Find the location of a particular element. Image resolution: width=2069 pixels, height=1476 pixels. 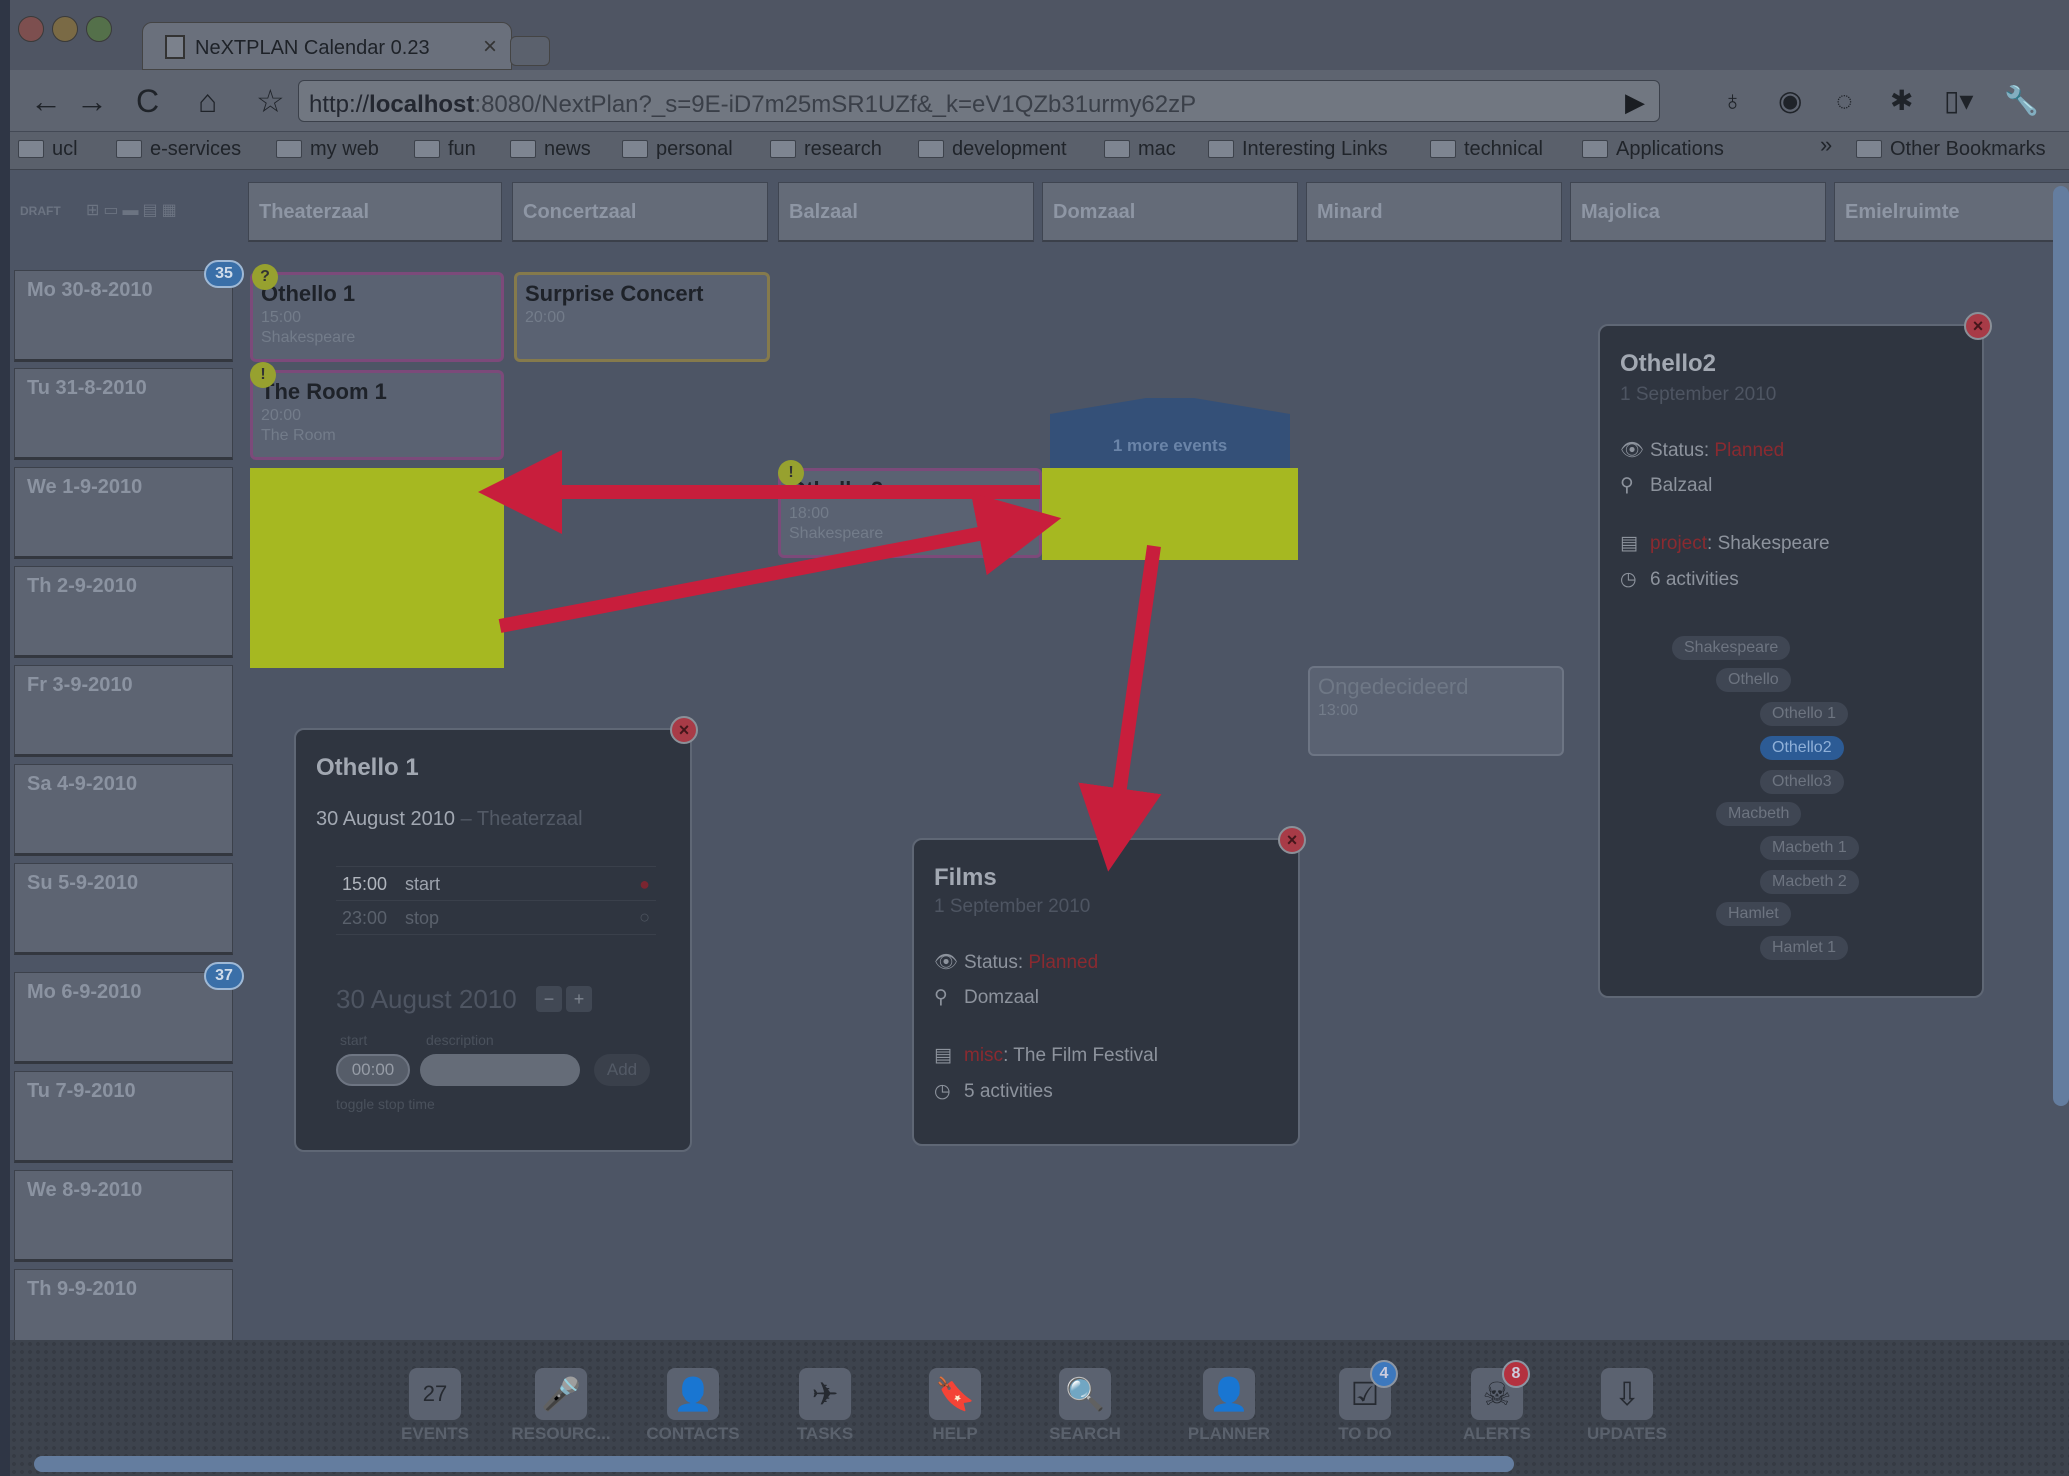

more-events-indicator: 1 more events is located at coordinates (1170, 438).